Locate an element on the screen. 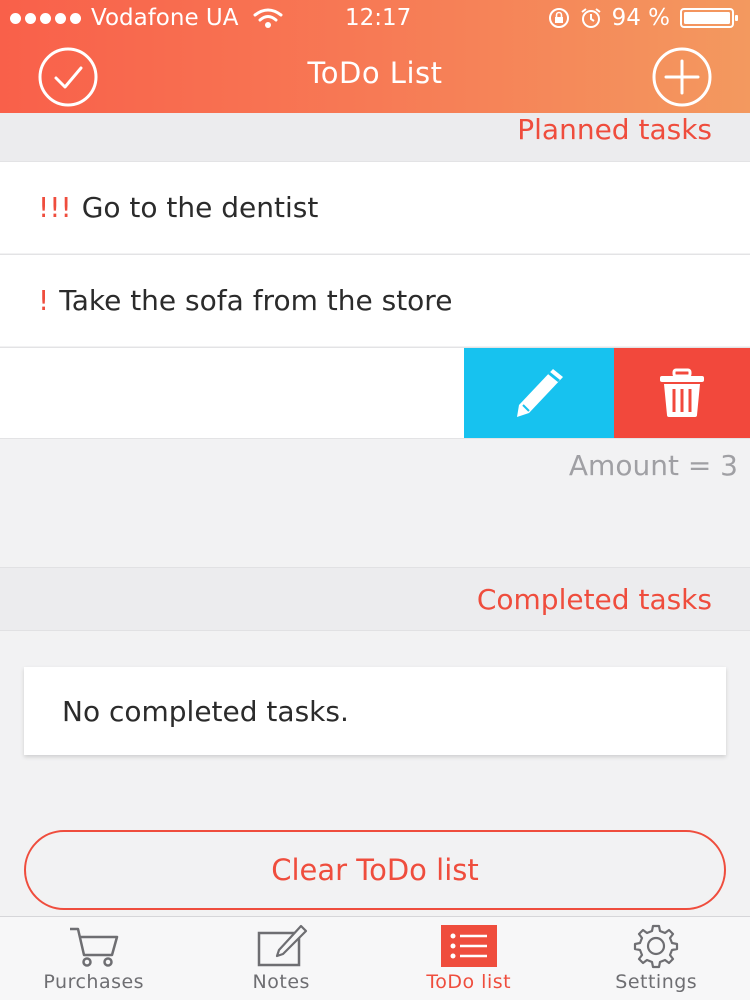  task-row: !!! Go to the dentist is located at coordinates (375, 207).